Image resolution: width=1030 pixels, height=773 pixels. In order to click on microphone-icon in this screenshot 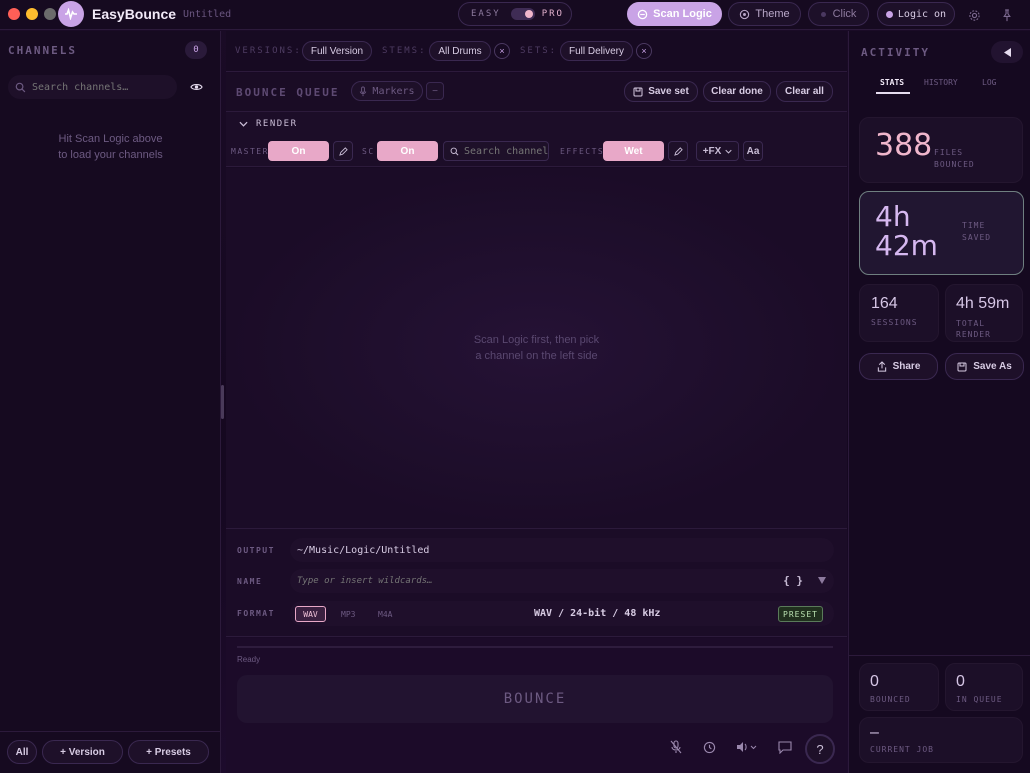, I will do `click(363, 91)`.